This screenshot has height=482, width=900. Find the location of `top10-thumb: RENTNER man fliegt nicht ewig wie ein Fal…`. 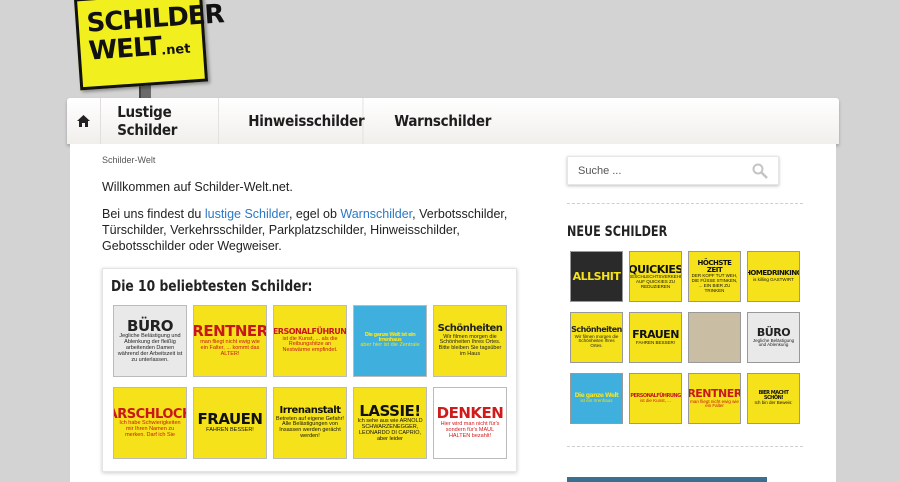

top10-thumb: RENTNER man fliegt nicht ewig wie ein Fal… is located at coordinates (230, 341).